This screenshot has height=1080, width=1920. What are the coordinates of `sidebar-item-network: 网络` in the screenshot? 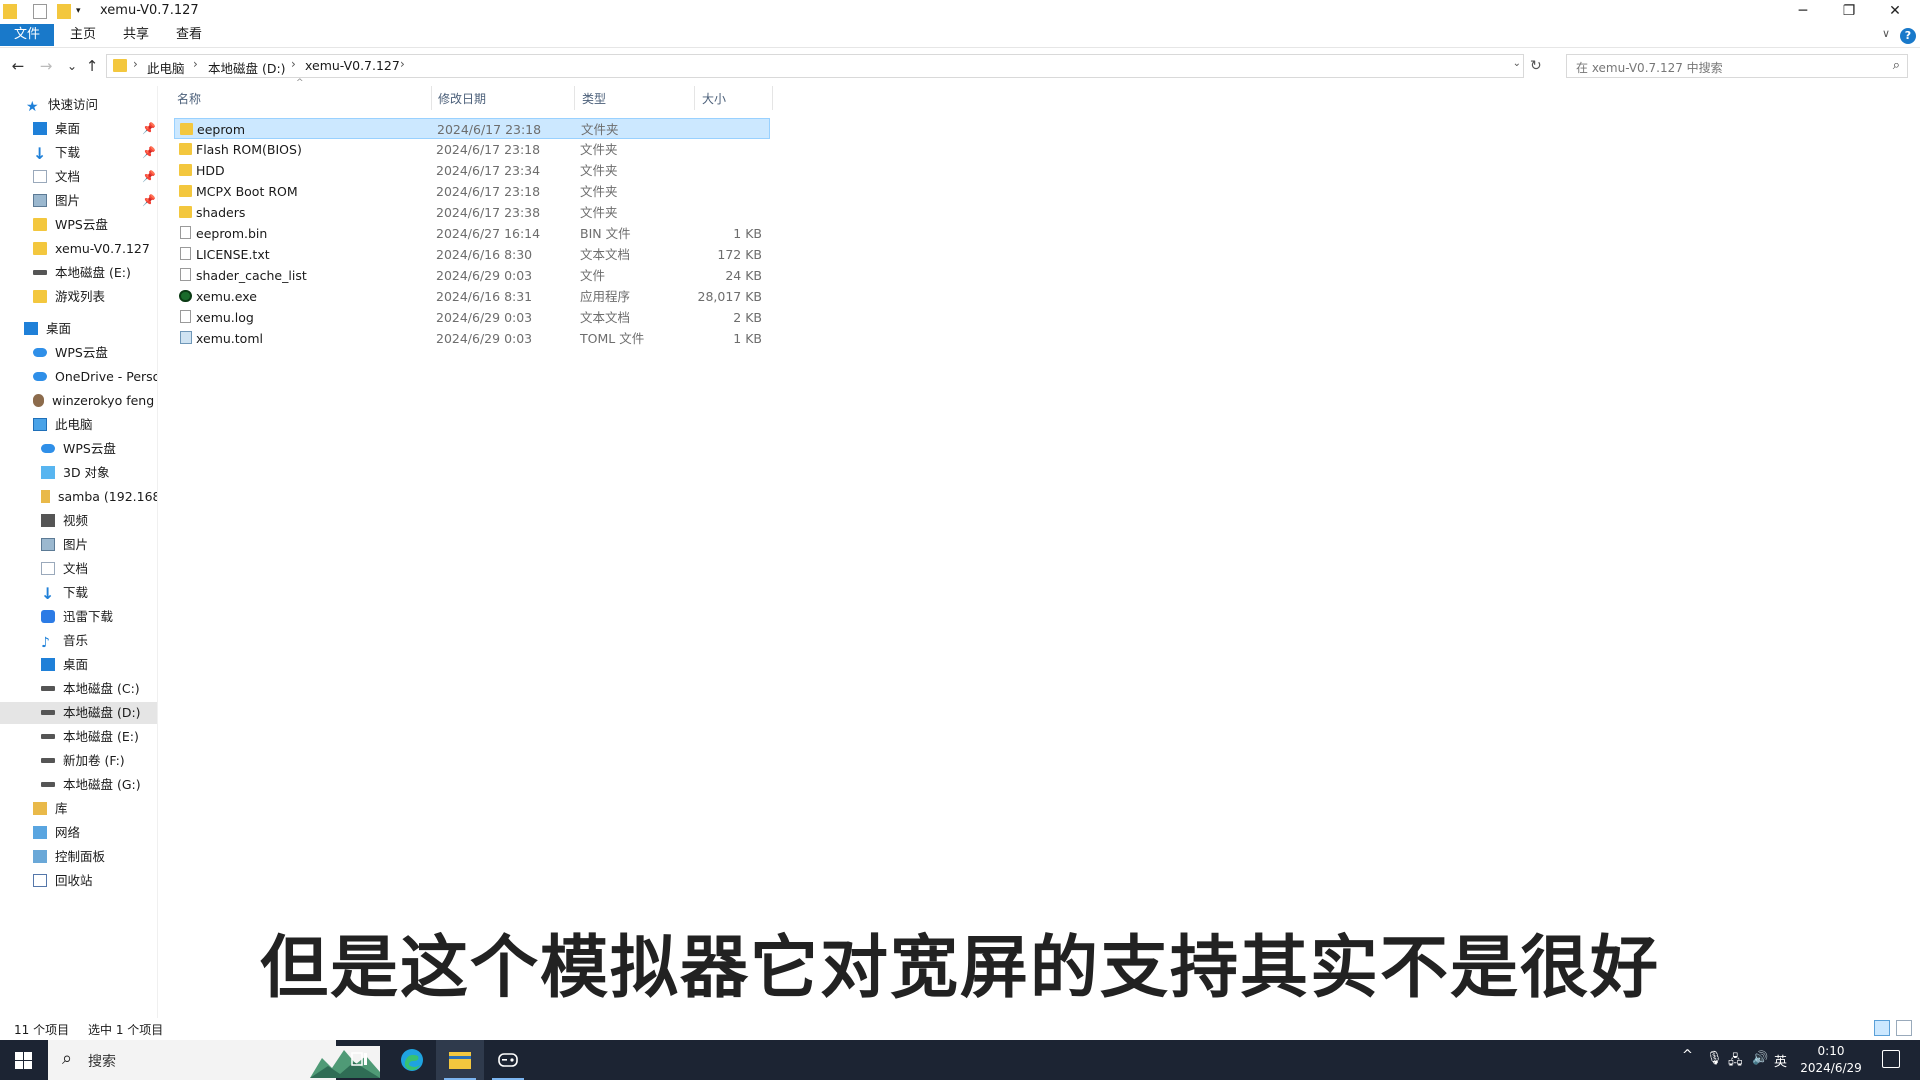 It's located at (79, 833).